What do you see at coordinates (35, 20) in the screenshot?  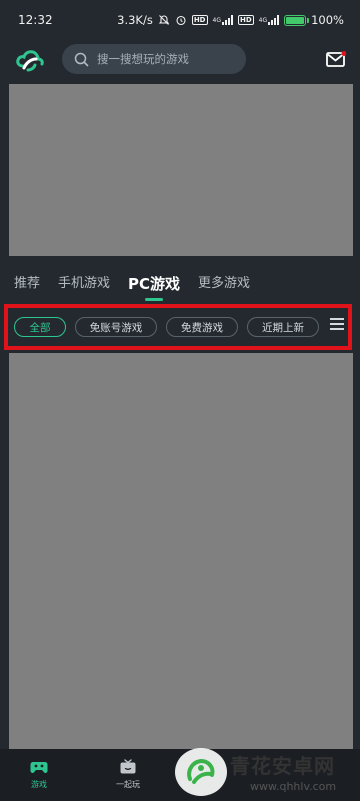 I see `status-time: 12:32` at bounding box center [35, 20].